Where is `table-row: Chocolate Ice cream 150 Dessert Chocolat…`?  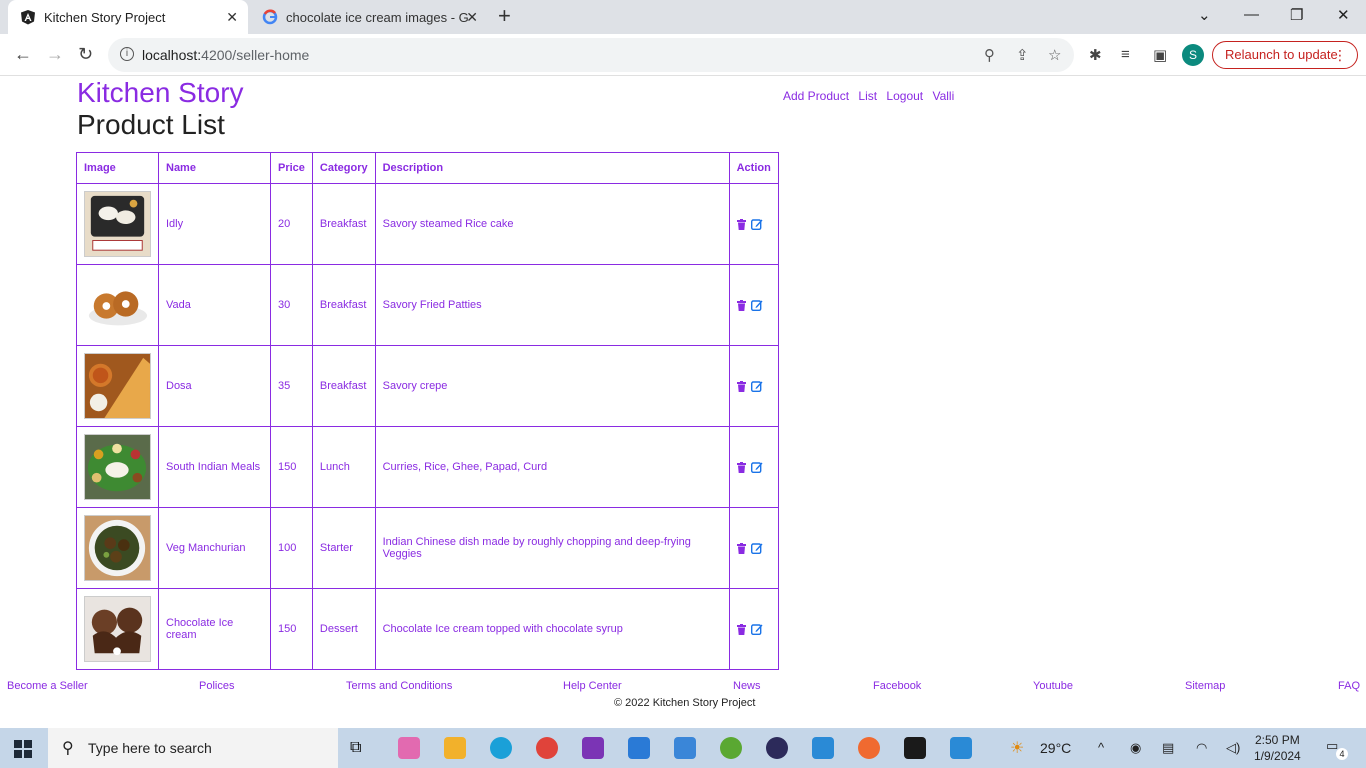
table-row: Chocolate Ice cream 150 Dessert Chocolat… is located at coordinates (427, 629).